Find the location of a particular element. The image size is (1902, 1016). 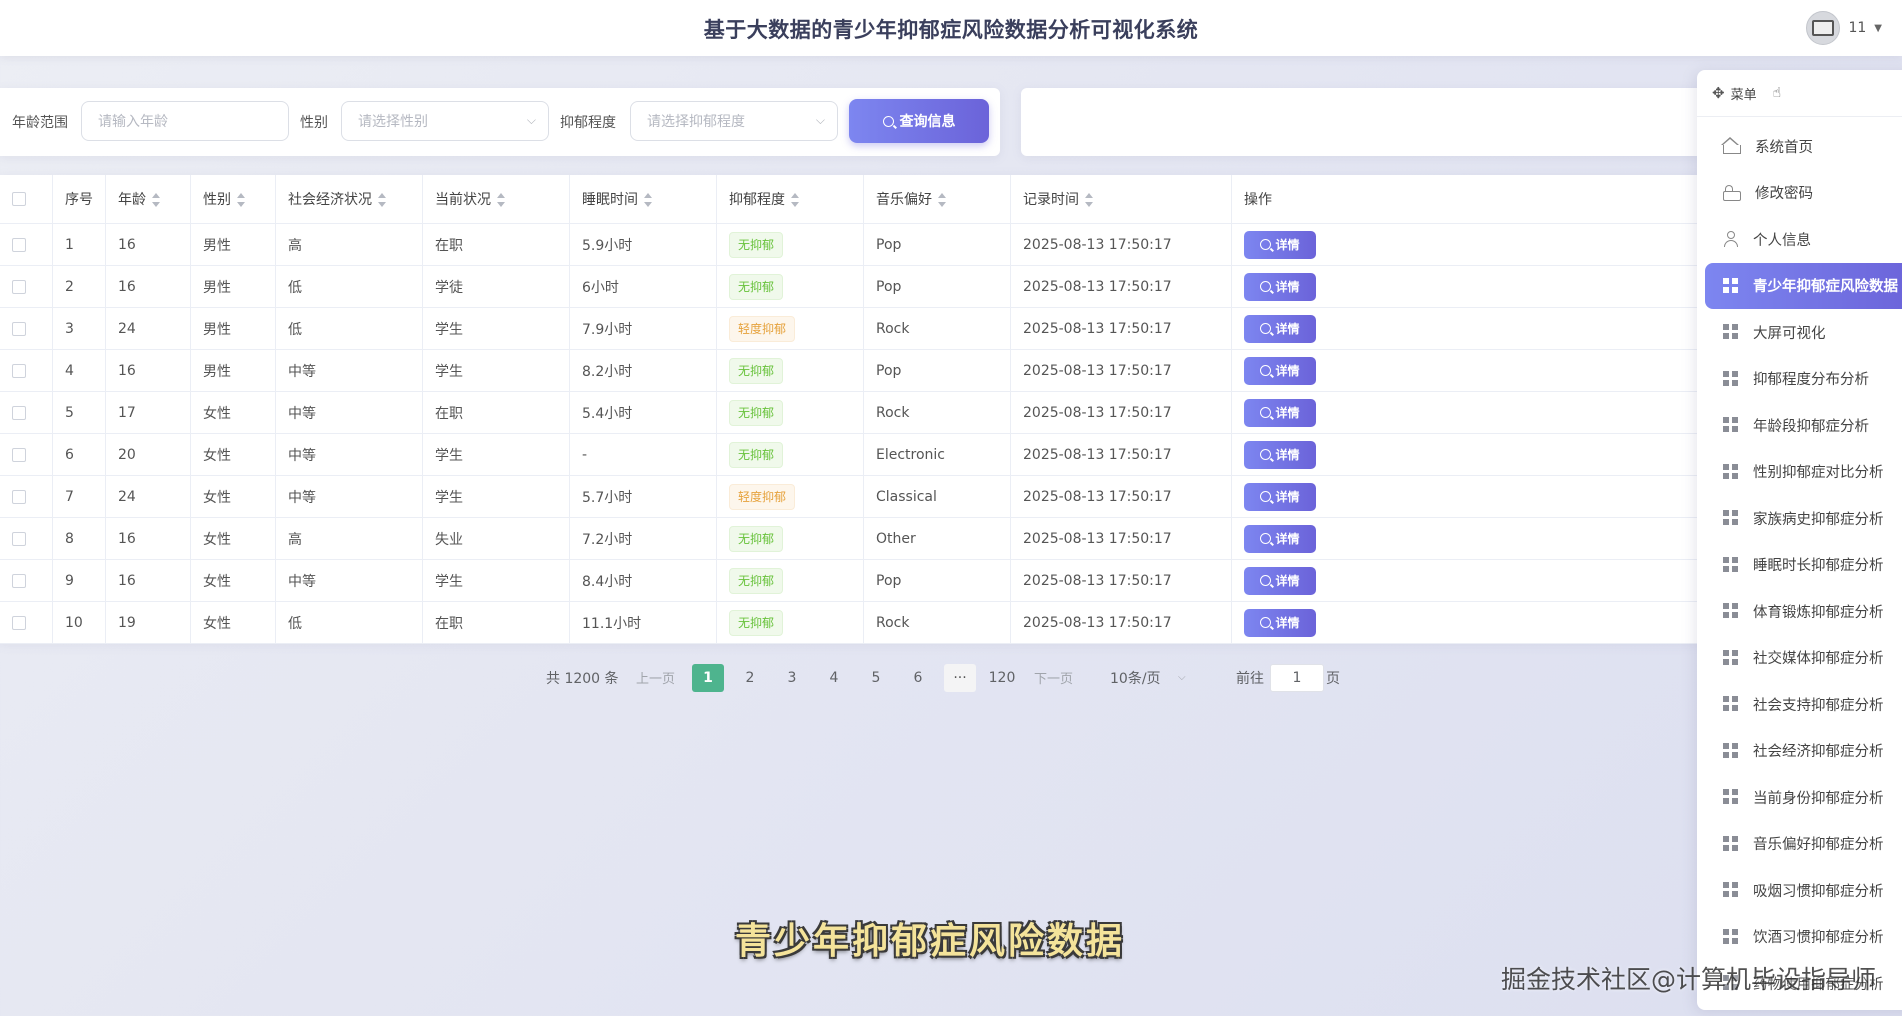

menu-item: 性别抑郁症对比分析 is located at coordinates (1799, 472).